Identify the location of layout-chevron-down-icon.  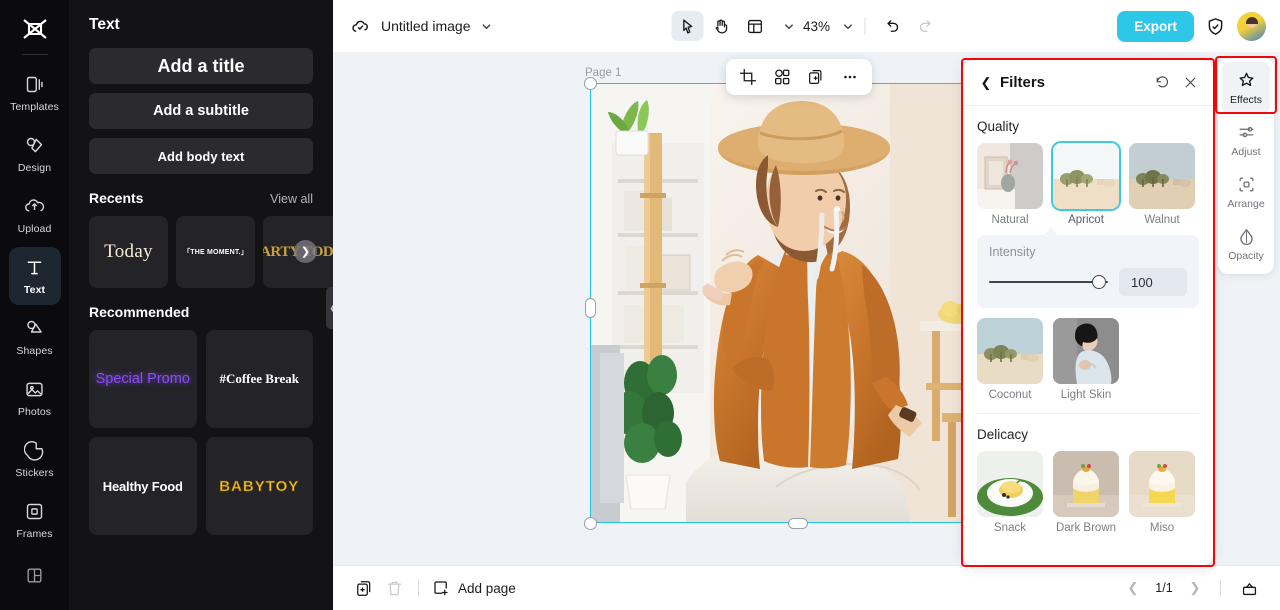
(788, 26).